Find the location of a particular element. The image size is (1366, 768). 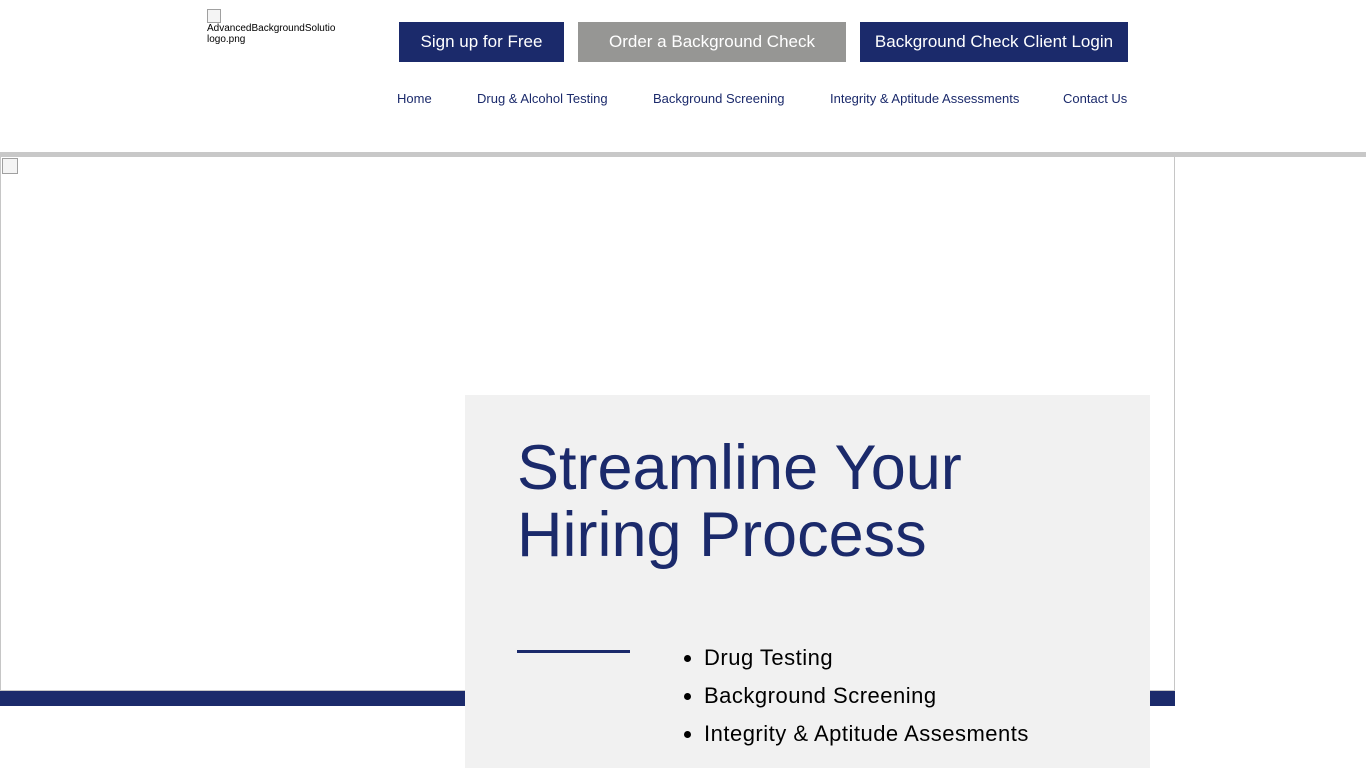

hero-rule is located at coordinates (573, 651).